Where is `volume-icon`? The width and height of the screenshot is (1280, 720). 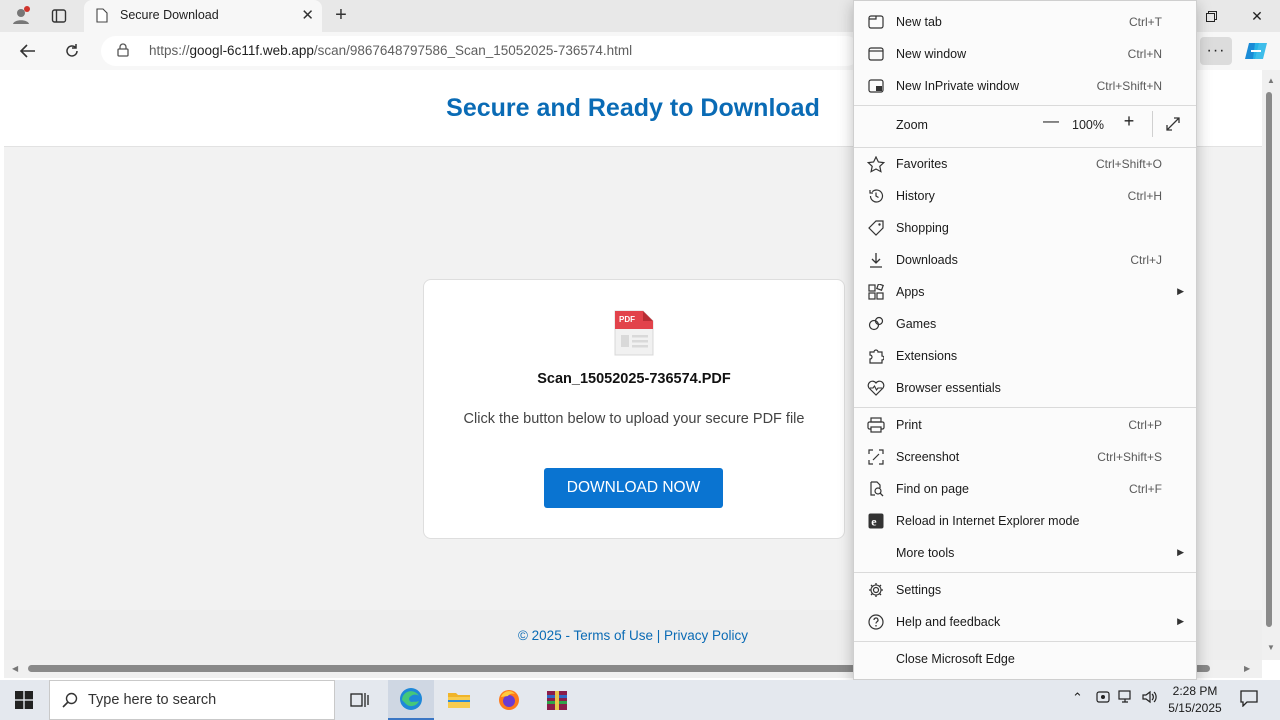 volume-icon is located at coordinates (1150, 698).